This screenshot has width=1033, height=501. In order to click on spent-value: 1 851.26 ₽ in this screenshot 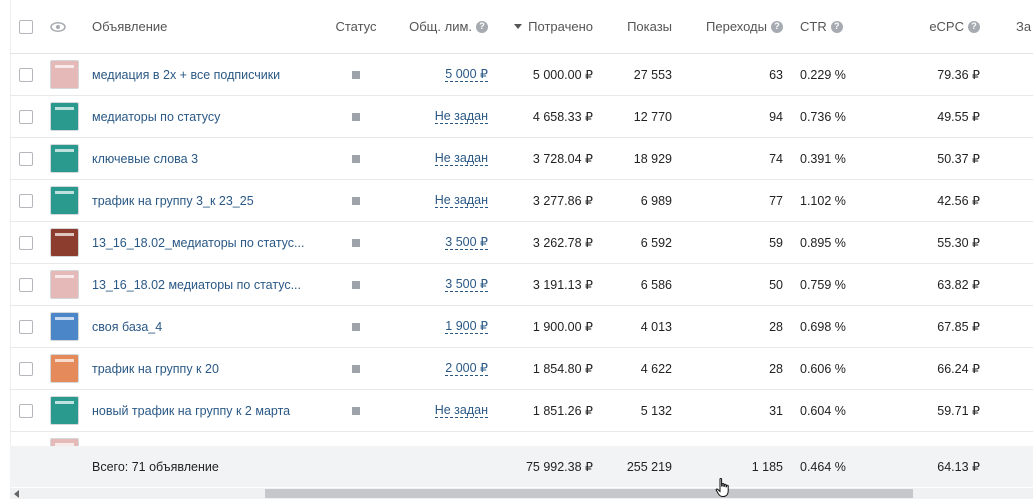, I will do `click(562, 411)`.